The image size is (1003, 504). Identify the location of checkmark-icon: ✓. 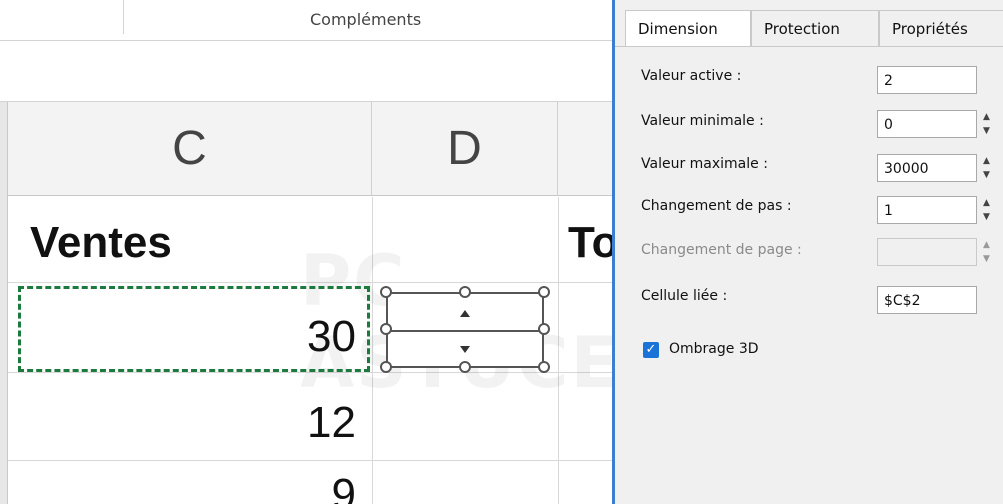
(651, 349).